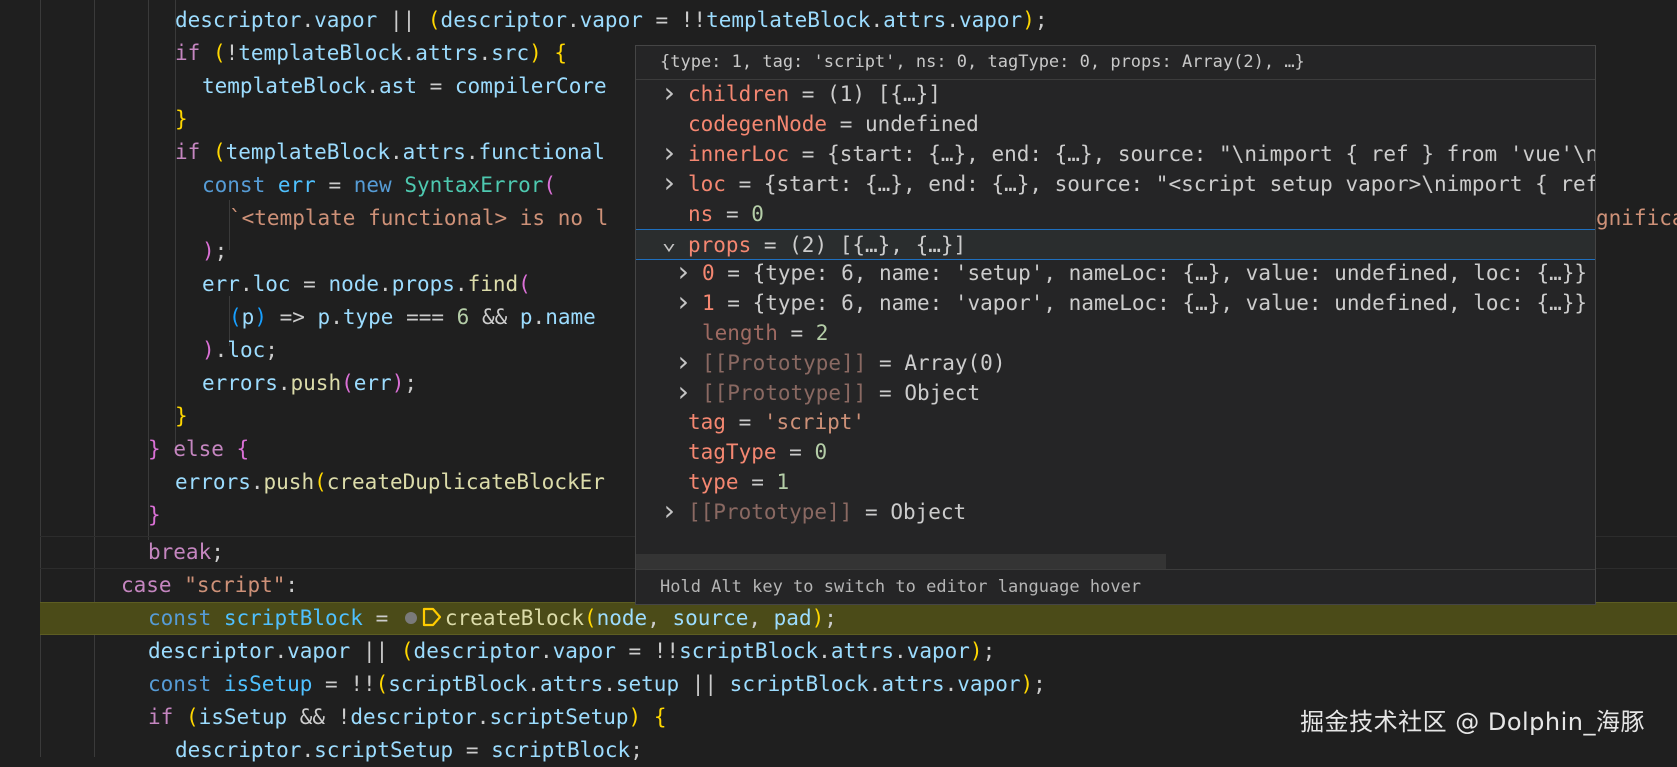 Image resolution: width=1677 pixels, height=767 pixels. I want to click on code-line: ).loc;, so click(240, 350).